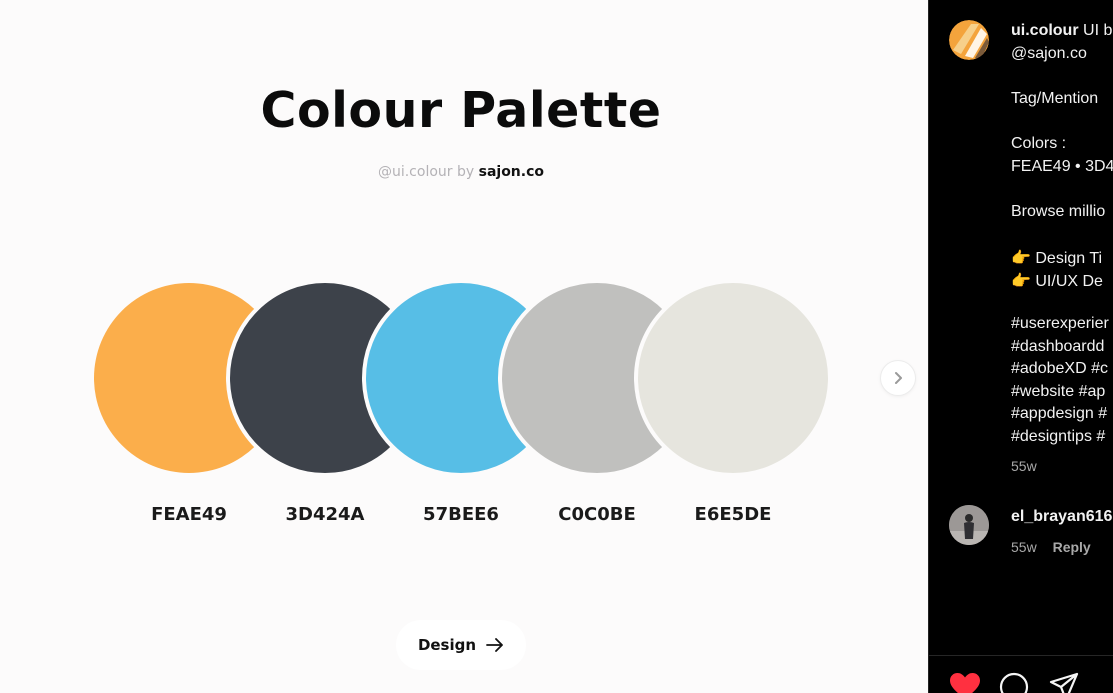  What do you see at coordinates (426, 172) in the screenshot?
I see `credit-handle: @ui.colour by` at bounding box center [426, 172].